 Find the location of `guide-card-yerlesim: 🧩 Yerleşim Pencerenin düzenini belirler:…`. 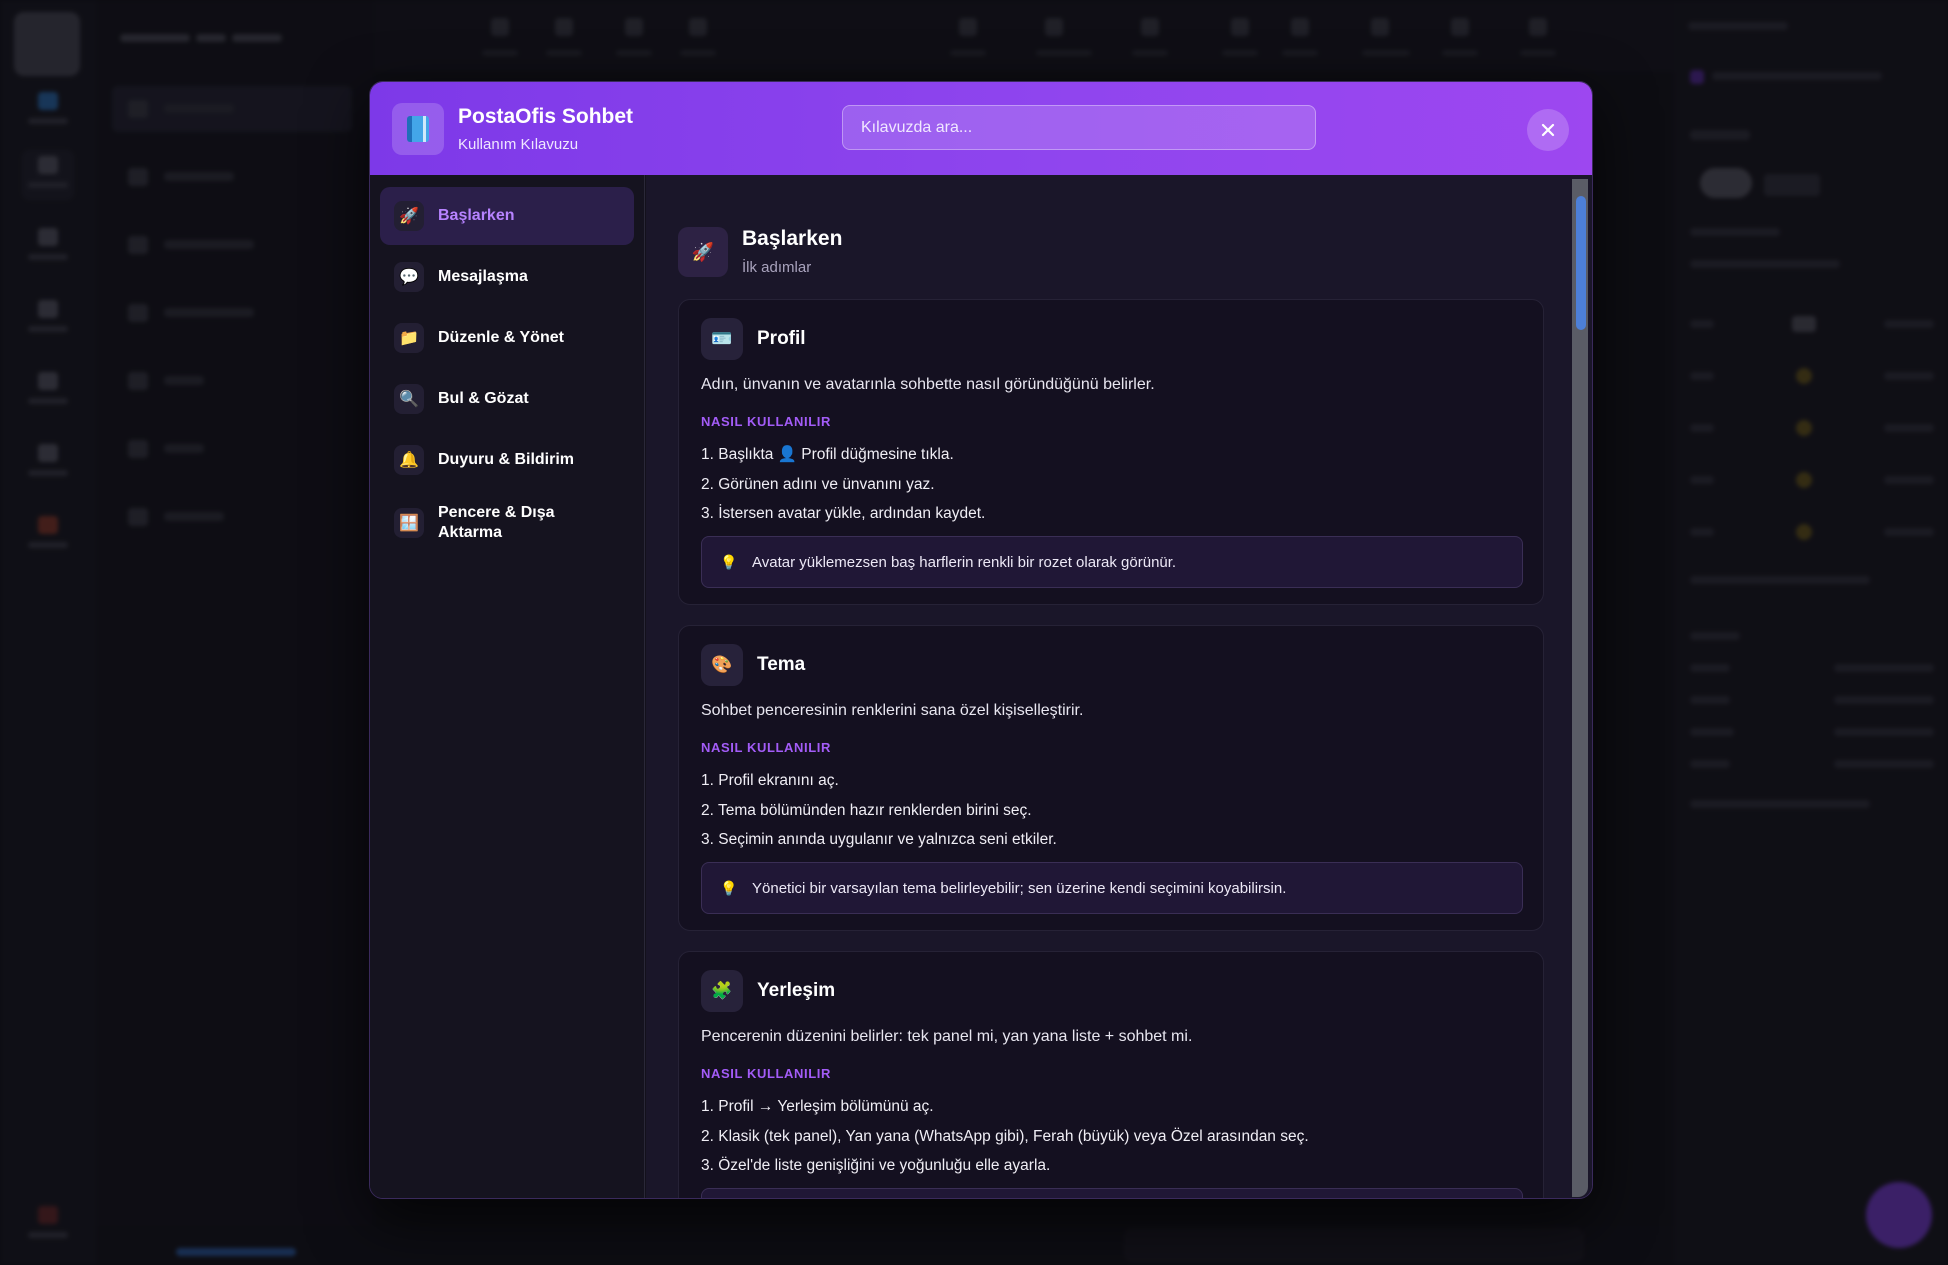

guide-card-yerlesim: 🧩 Yerleşim Pencerenin düzenini belirler:… is located at coordinates (1111, 1074).